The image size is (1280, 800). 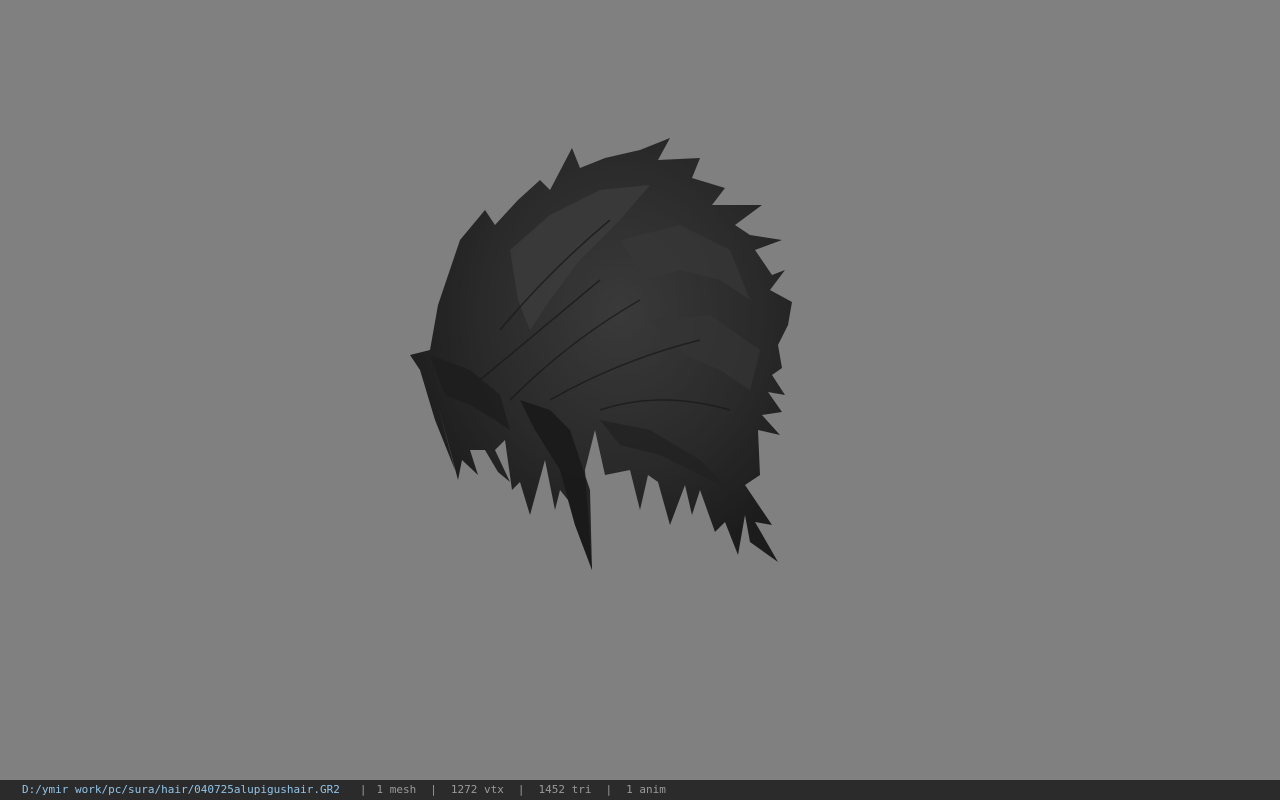 What do you see at coordinates (396, 789) in the screenshot?
I see `mesh-count-text: 1 mesh` at bounding box center [396, 789].